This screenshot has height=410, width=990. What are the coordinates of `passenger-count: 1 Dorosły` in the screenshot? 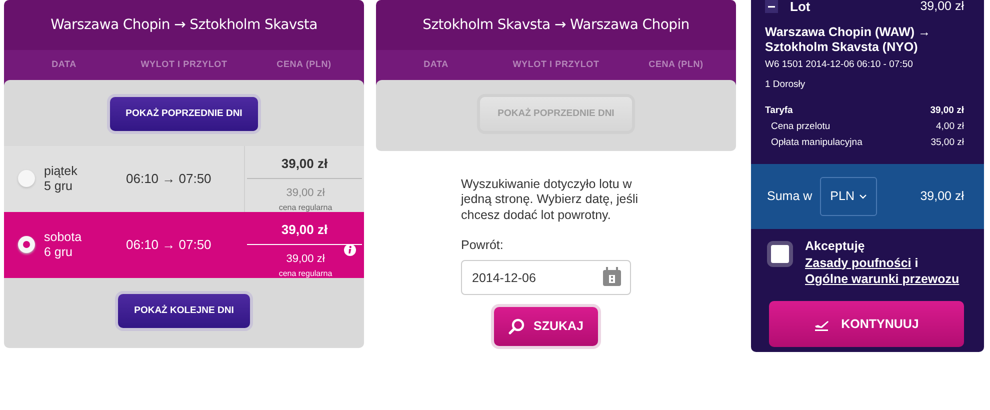 It's located at (785, 85).